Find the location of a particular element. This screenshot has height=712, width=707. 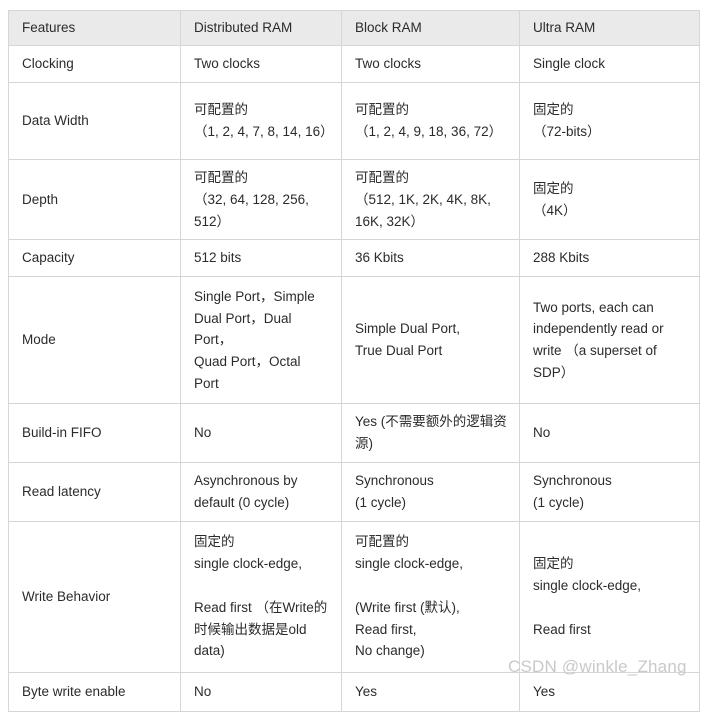

cell-block-ram: 36 Kbits is located at coordinates (430, 258).